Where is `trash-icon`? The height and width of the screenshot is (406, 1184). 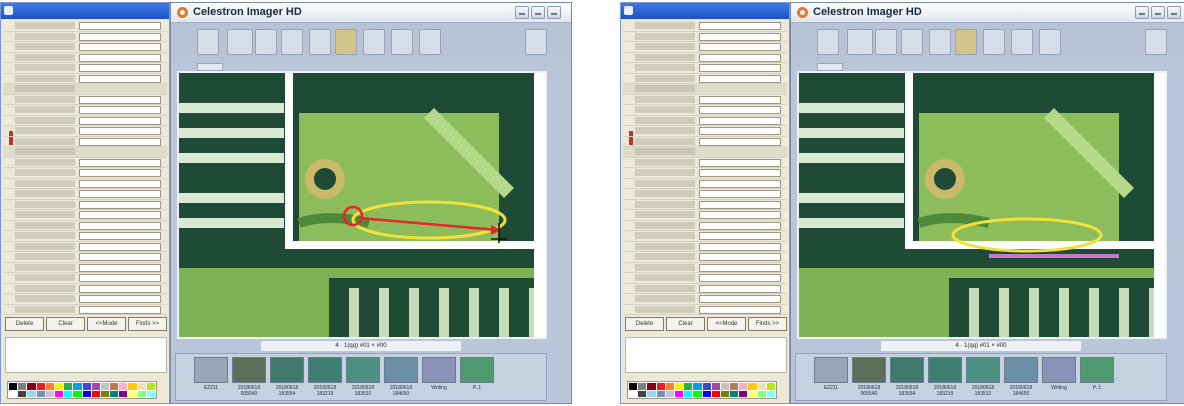
trash-icon is located at coordinates (292, 42).